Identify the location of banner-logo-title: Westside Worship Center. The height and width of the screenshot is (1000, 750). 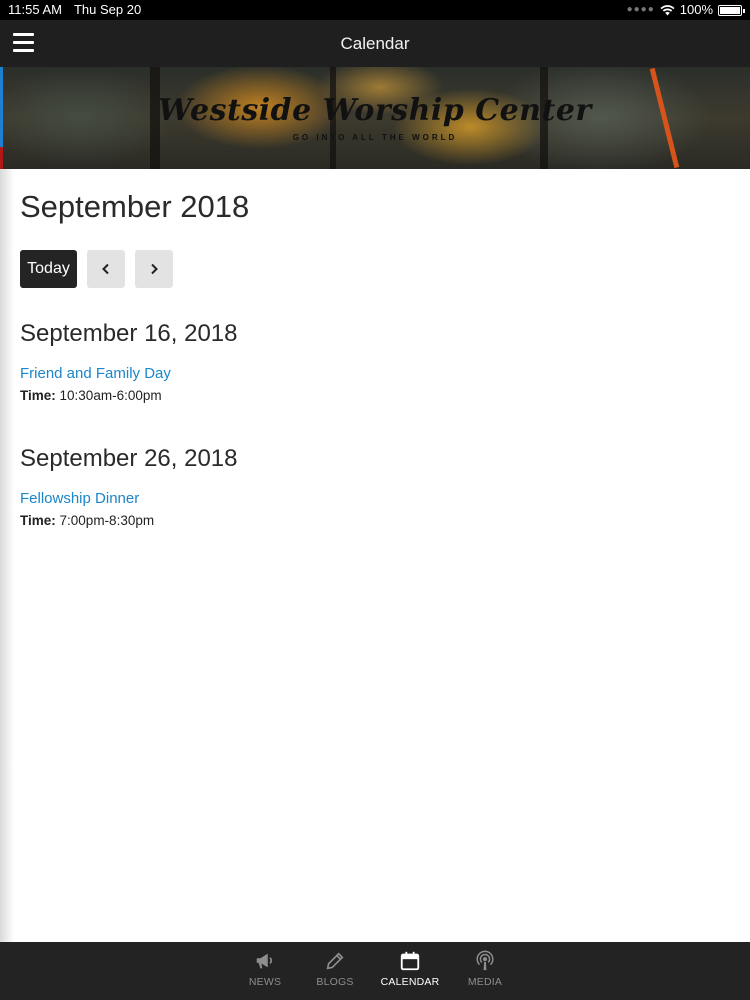
(375, 110).